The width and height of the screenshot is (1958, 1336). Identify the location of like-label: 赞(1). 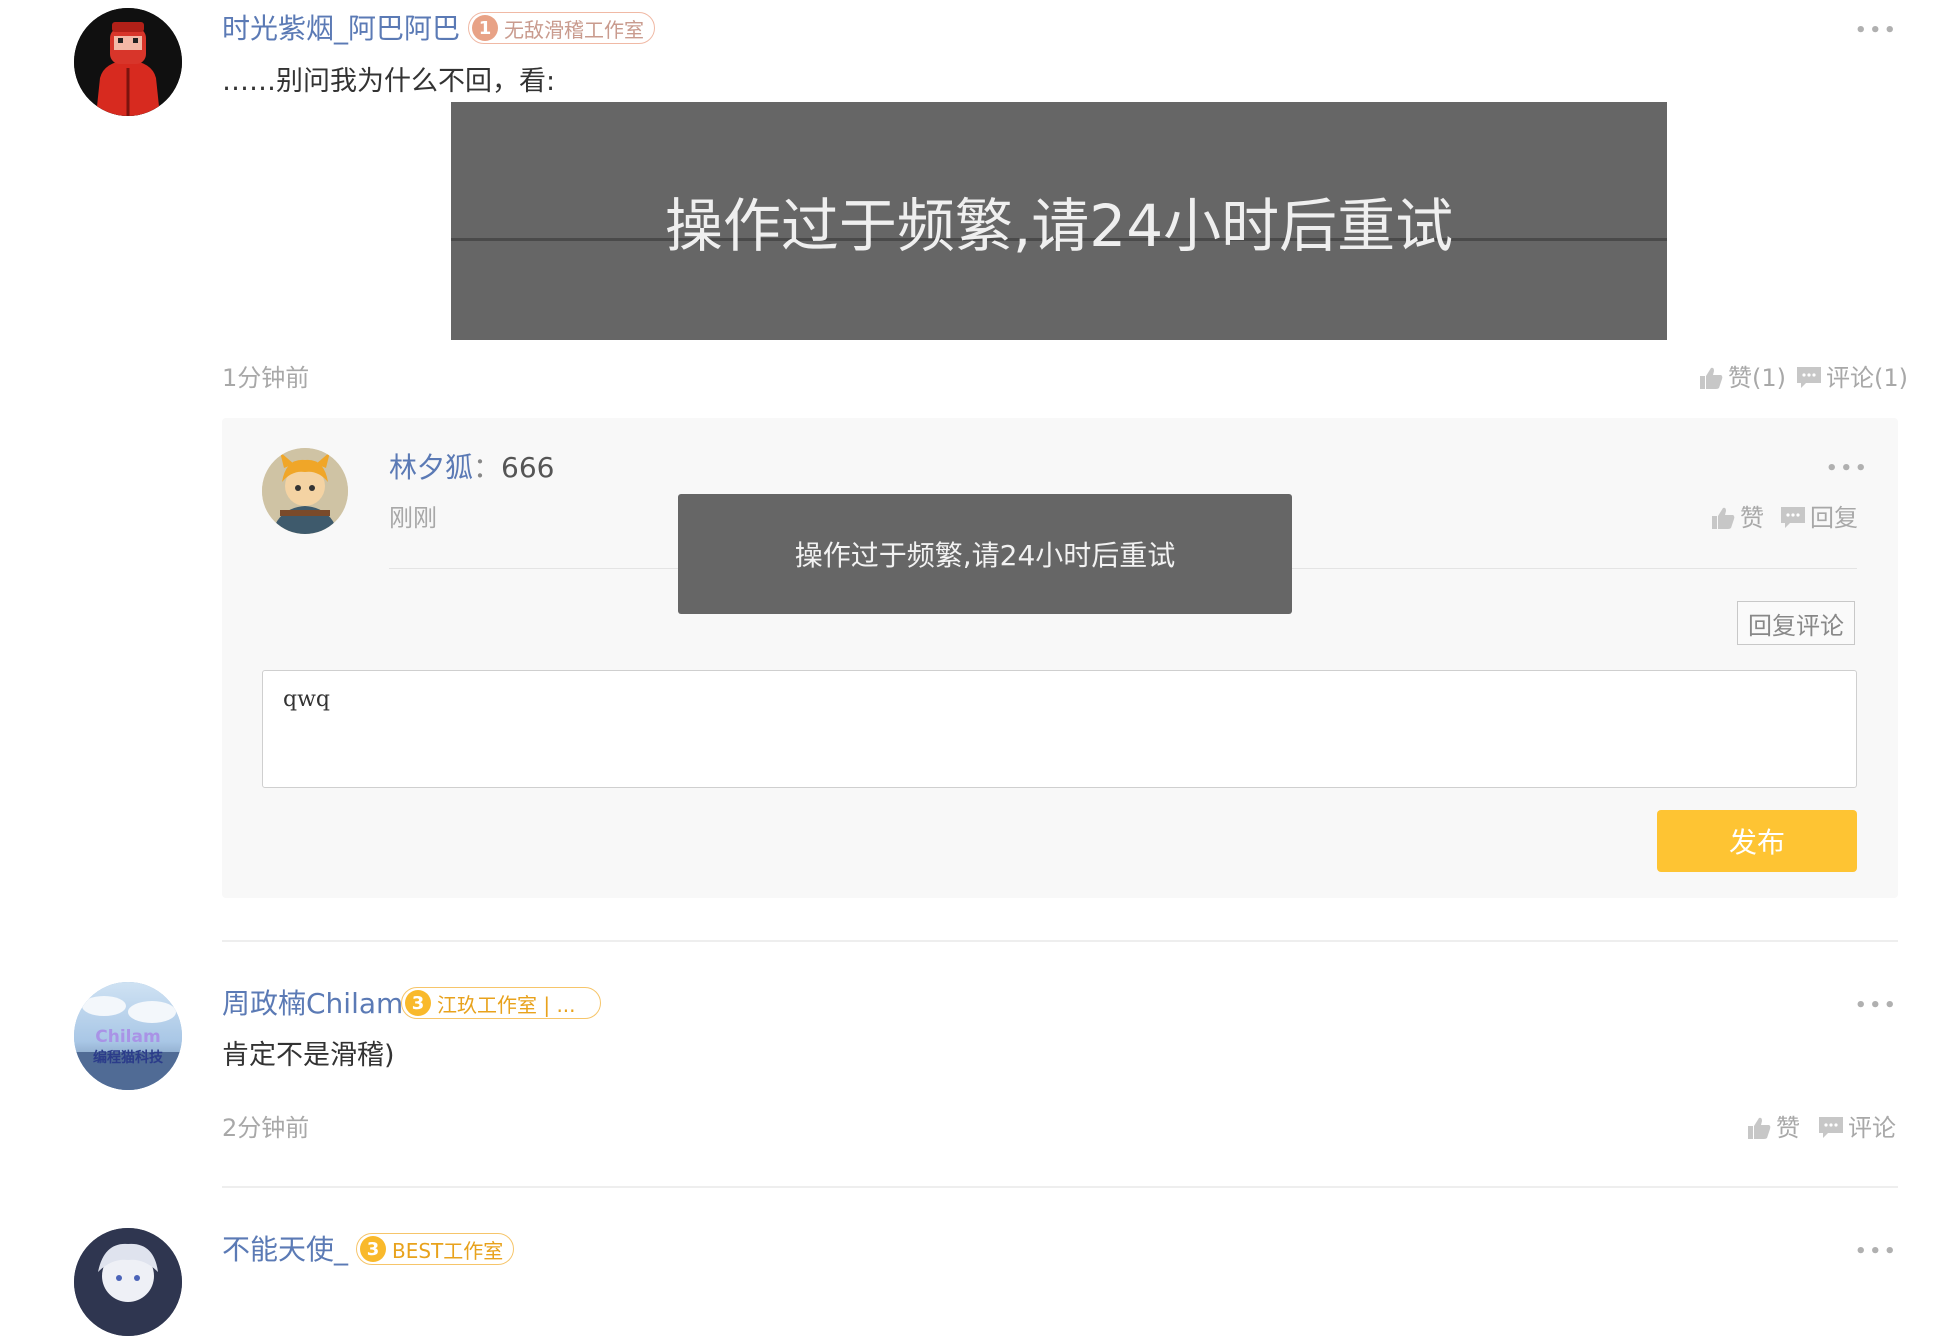
(1757, 378).